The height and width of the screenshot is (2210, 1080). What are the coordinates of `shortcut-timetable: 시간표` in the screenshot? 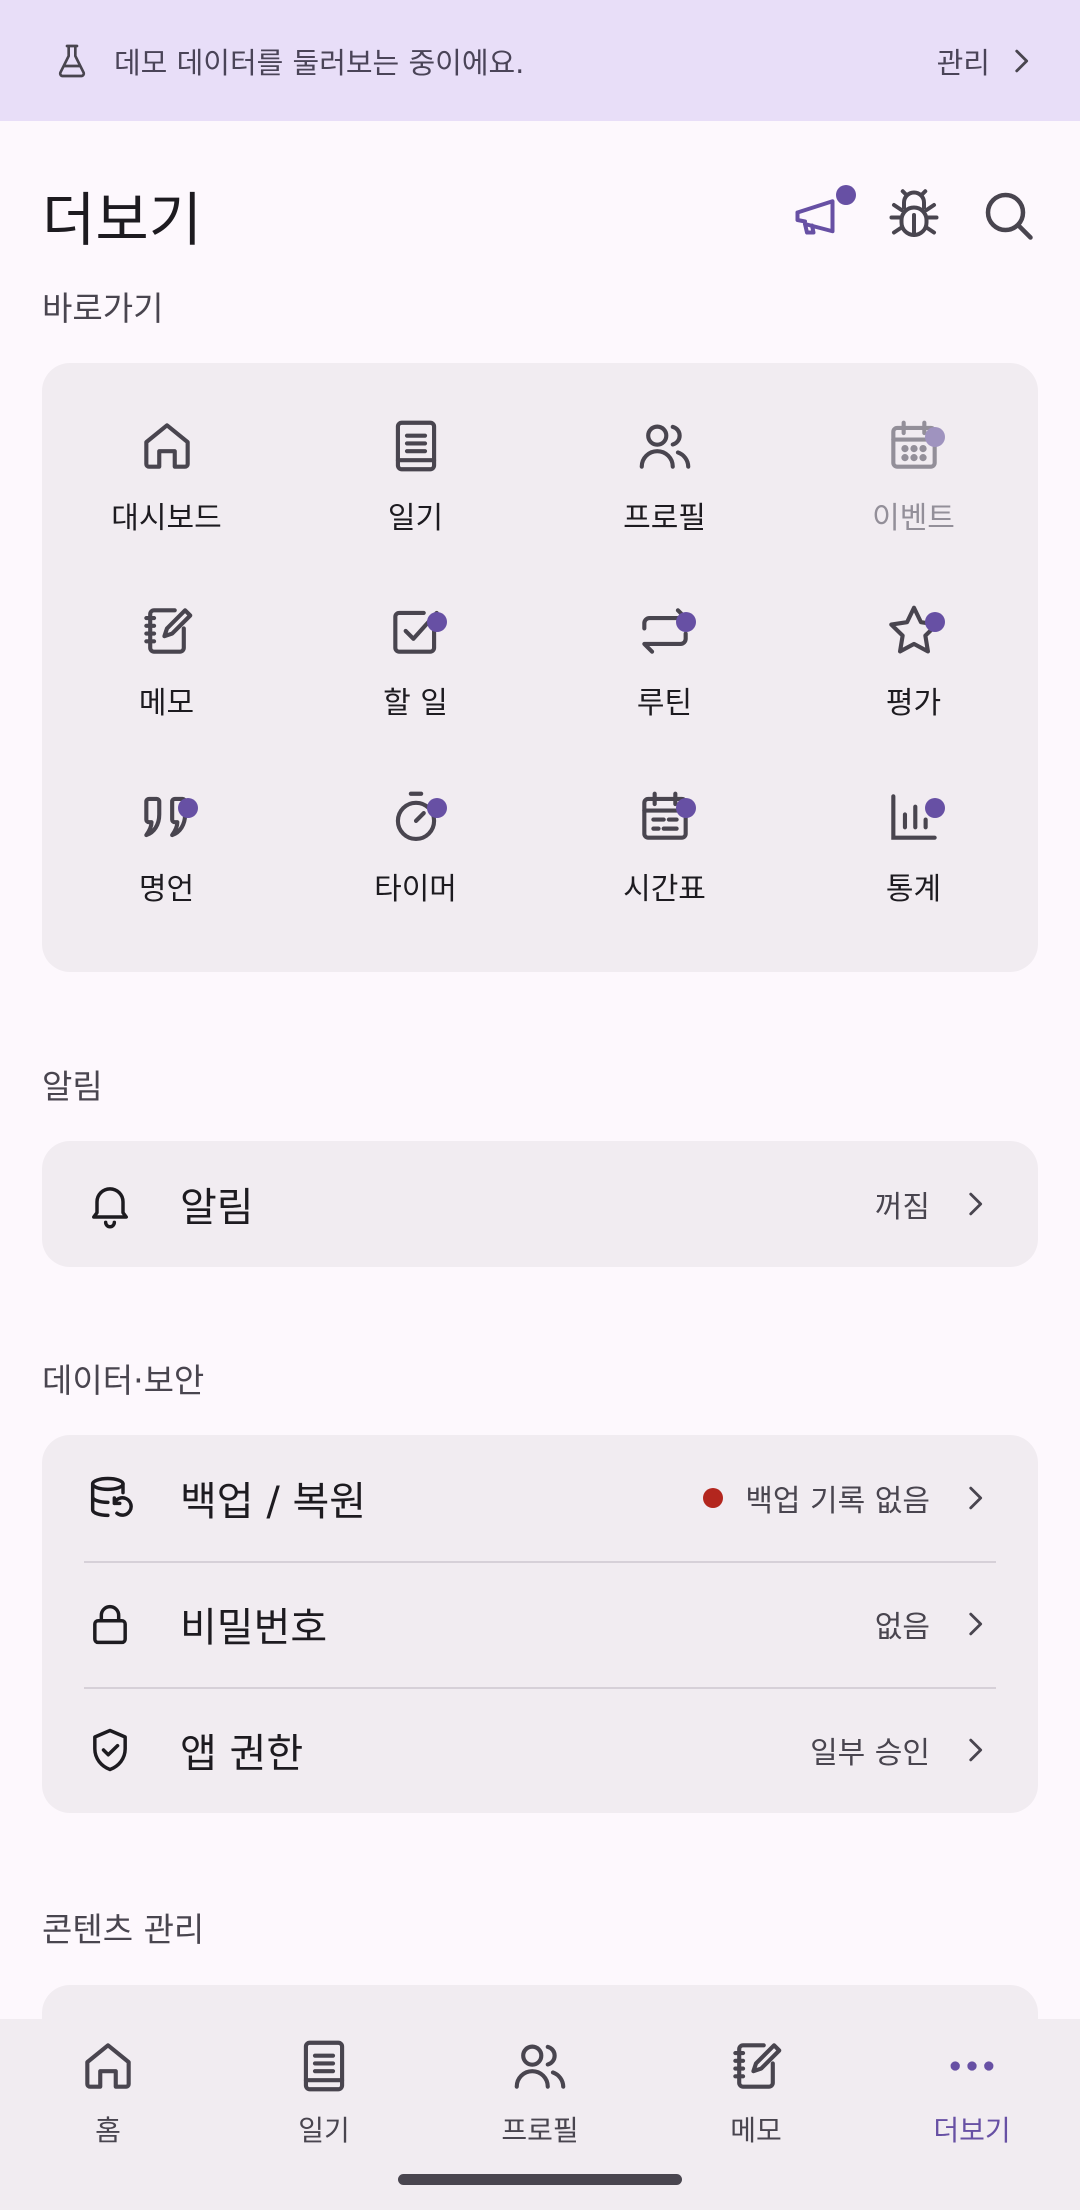 It's located at (664, 847).